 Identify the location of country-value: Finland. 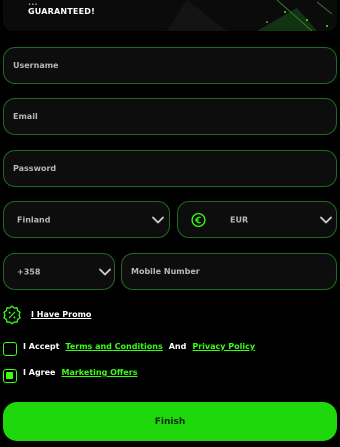
(34, 219).